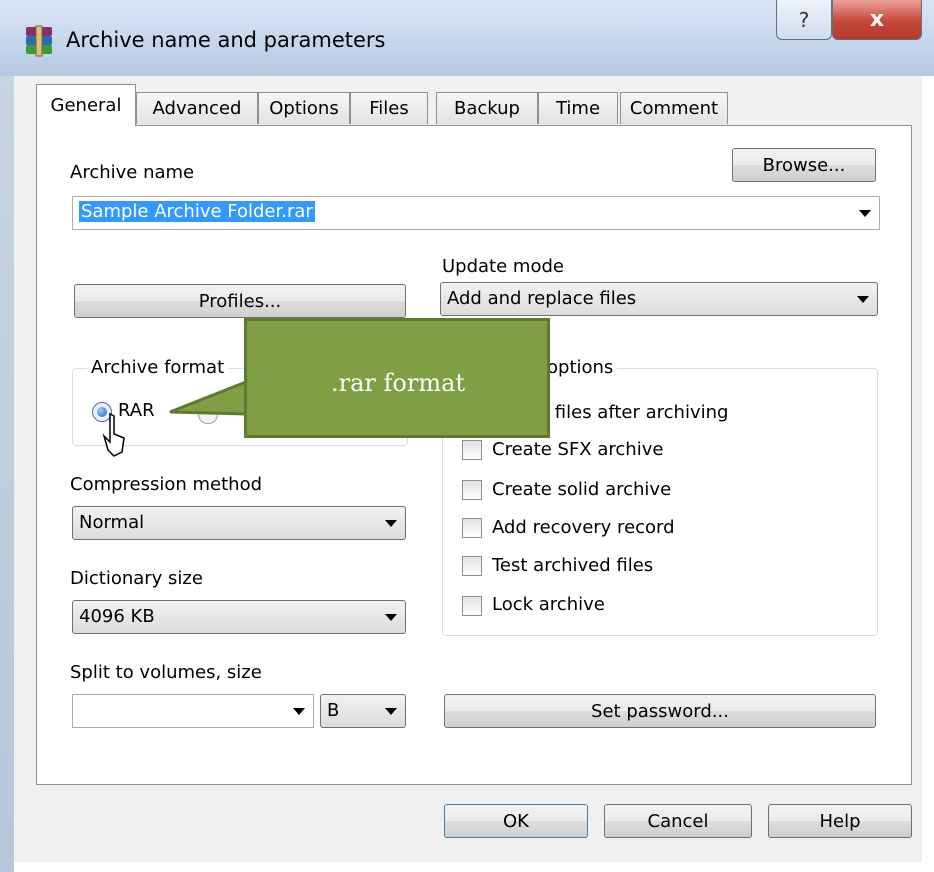  What do you see at coordinates (112, 522) in the screenshot?
I see `compression-method-value: Normal` at bounding box center [112, 522].